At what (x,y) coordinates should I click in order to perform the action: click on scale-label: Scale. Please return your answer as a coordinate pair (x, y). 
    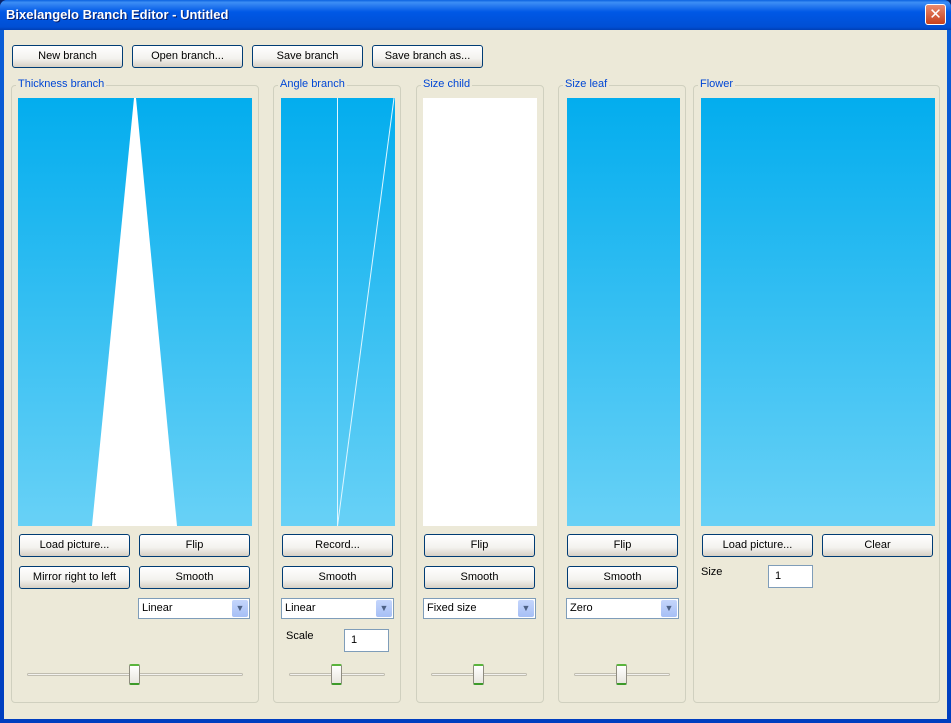
    Looking at the image, I should click on (300, 636).